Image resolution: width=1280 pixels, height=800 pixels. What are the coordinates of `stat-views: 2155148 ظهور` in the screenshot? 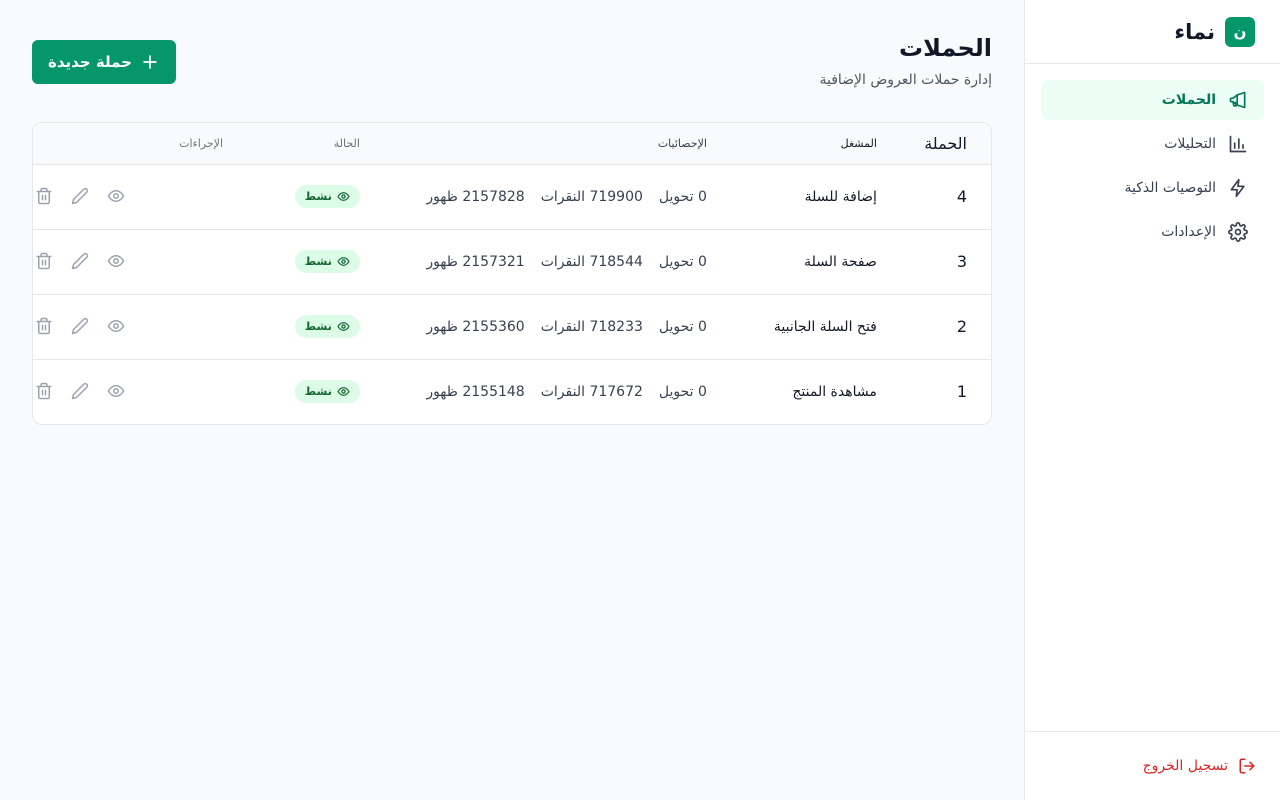 It's located at (475, 391).